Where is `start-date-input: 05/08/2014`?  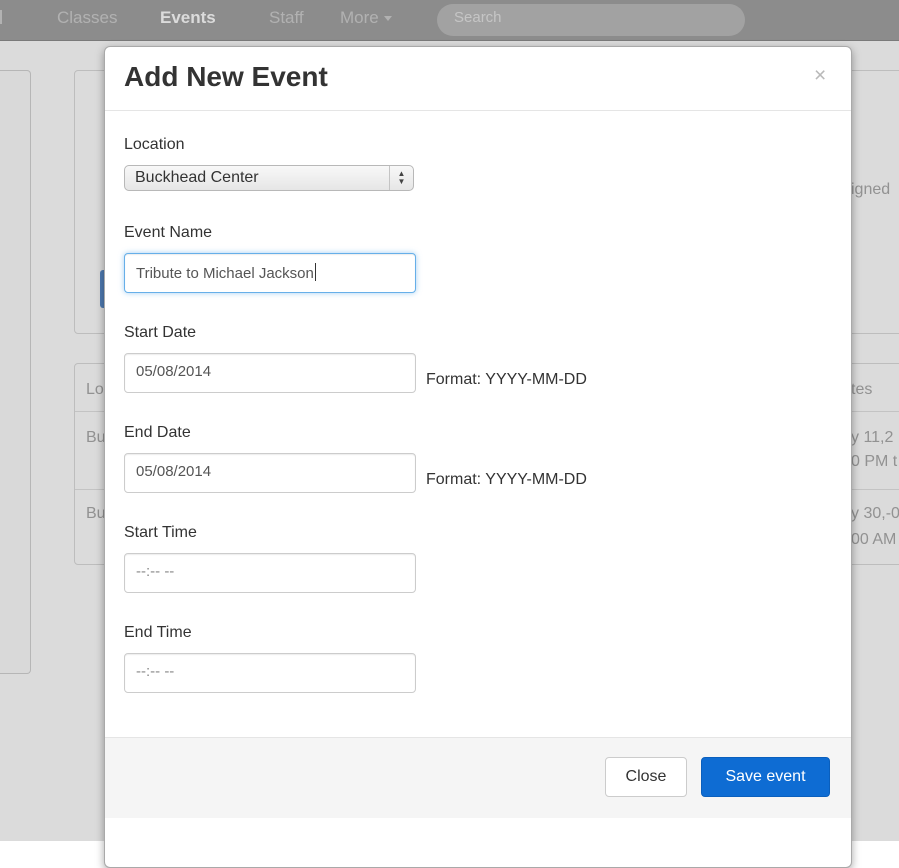 start-date-input: 05/08/2014 is located at coordinates (270, 373).